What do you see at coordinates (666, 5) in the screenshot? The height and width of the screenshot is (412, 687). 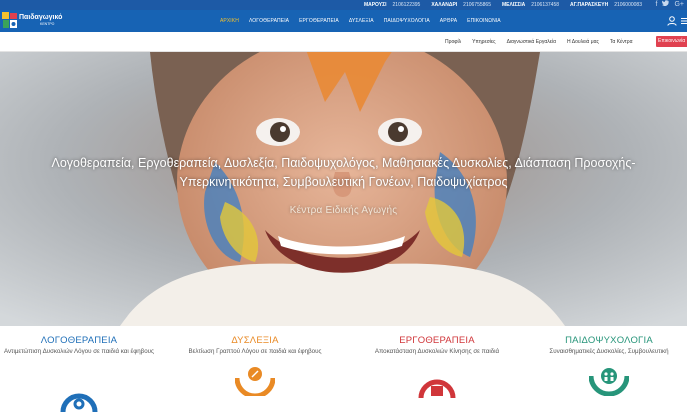 I see `twitter-icon` at bounding box center [666, 5].